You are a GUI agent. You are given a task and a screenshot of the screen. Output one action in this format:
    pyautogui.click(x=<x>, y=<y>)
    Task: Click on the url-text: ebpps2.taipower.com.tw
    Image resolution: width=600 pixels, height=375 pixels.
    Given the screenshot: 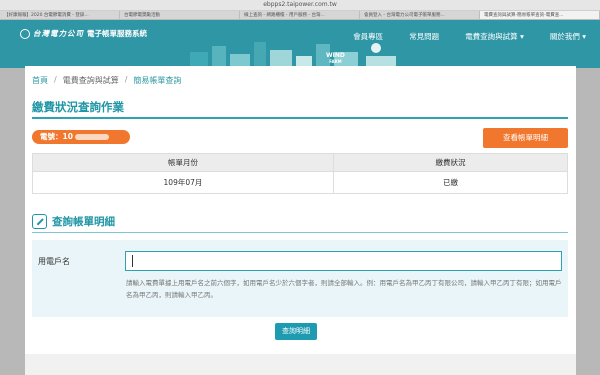 What is the action you would take?
    pyautogui.click(x=300, y=4)
    